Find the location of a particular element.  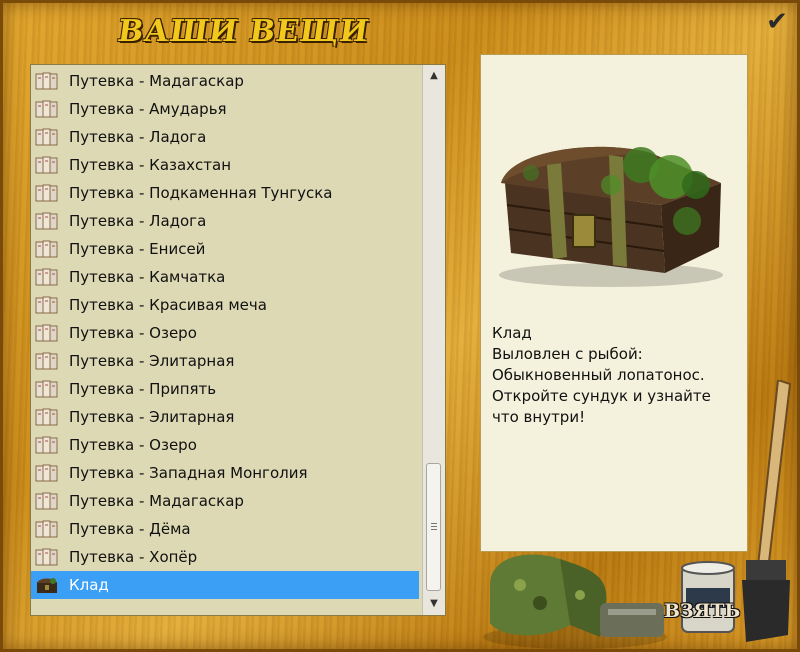

description-line: Обыкновенный лопатонос. is located at coordinates (598, 375).